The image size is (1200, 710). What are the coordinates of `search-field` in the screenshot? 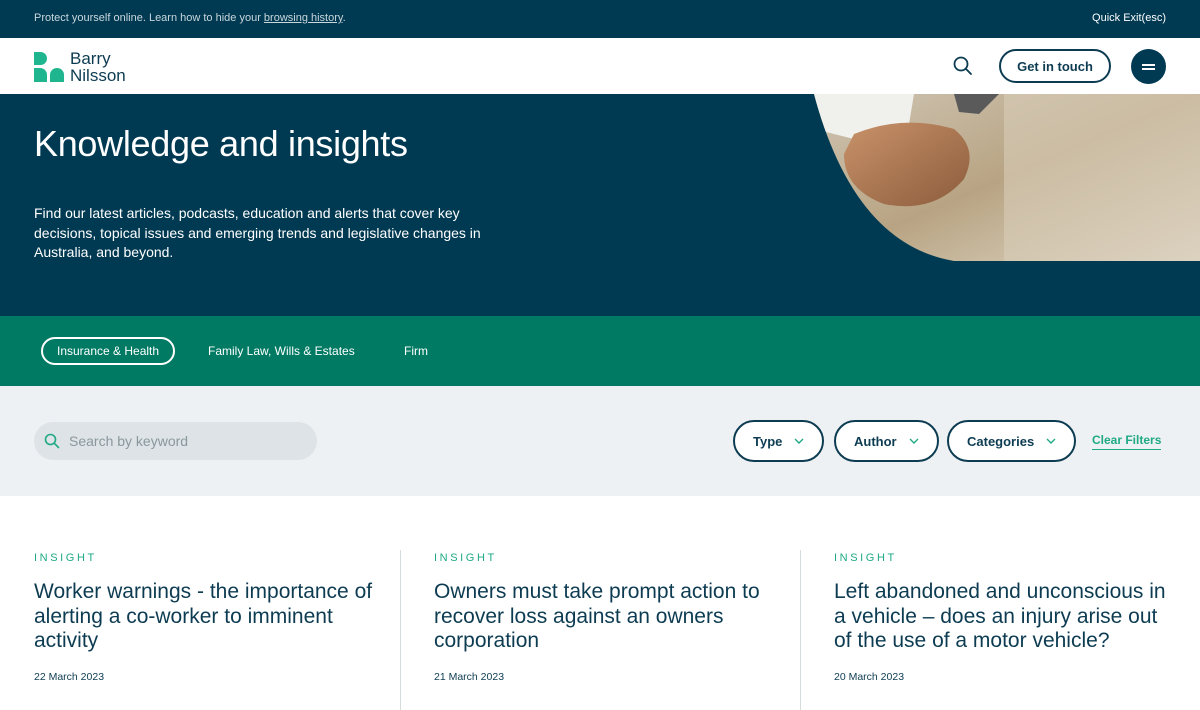 It's located at (175, 441).